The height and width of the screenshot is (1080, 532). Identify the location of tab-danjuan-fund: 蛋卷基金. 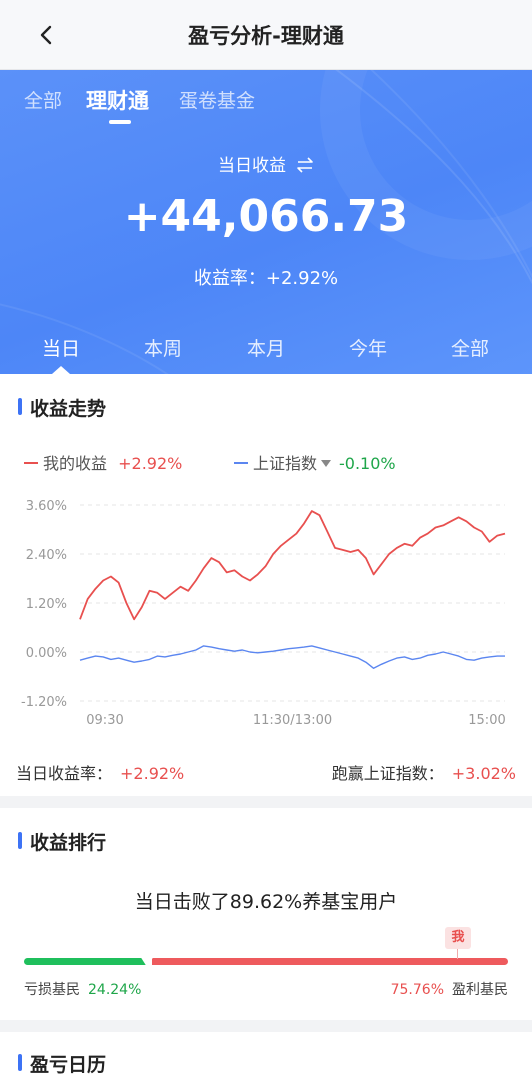
(217, 99).